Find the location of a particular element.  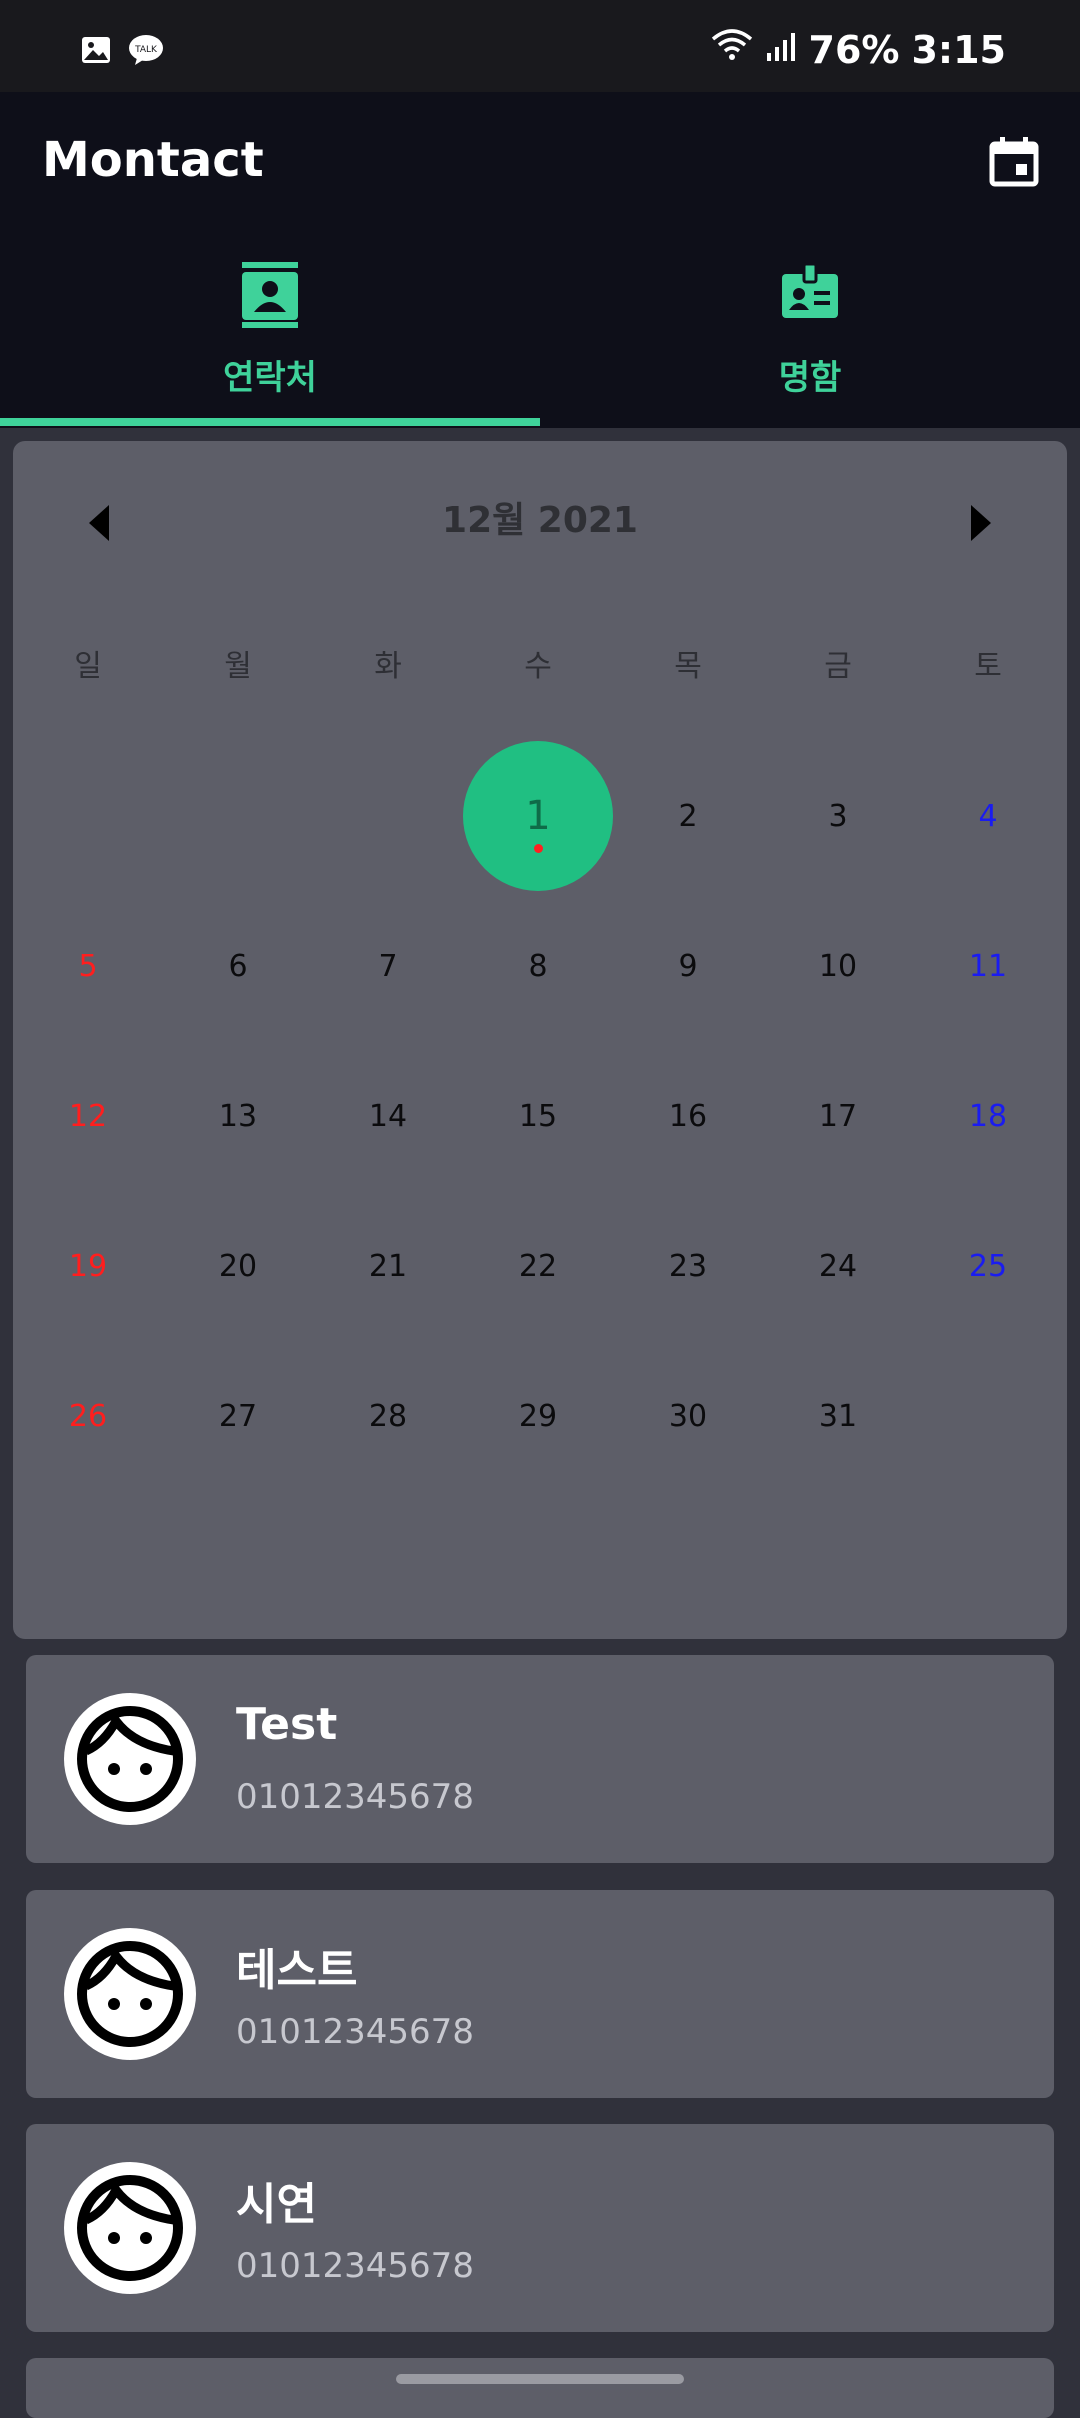

kakaotalk-icon: TALK is located at coordinates (146, 52).